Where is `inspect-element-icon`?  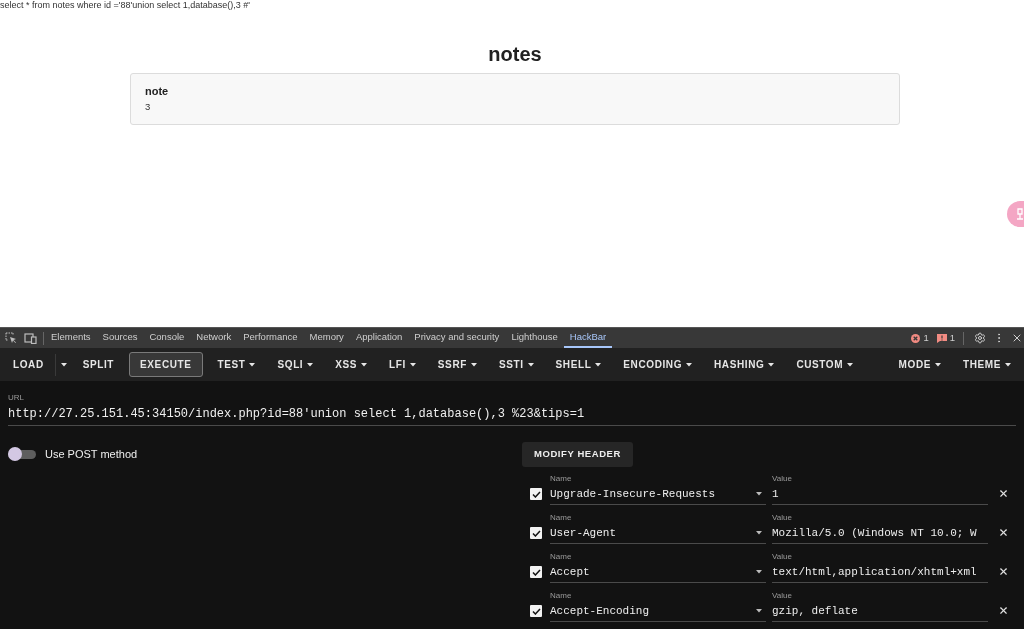
inspect-element-icon is located at coordinates (11, 338).